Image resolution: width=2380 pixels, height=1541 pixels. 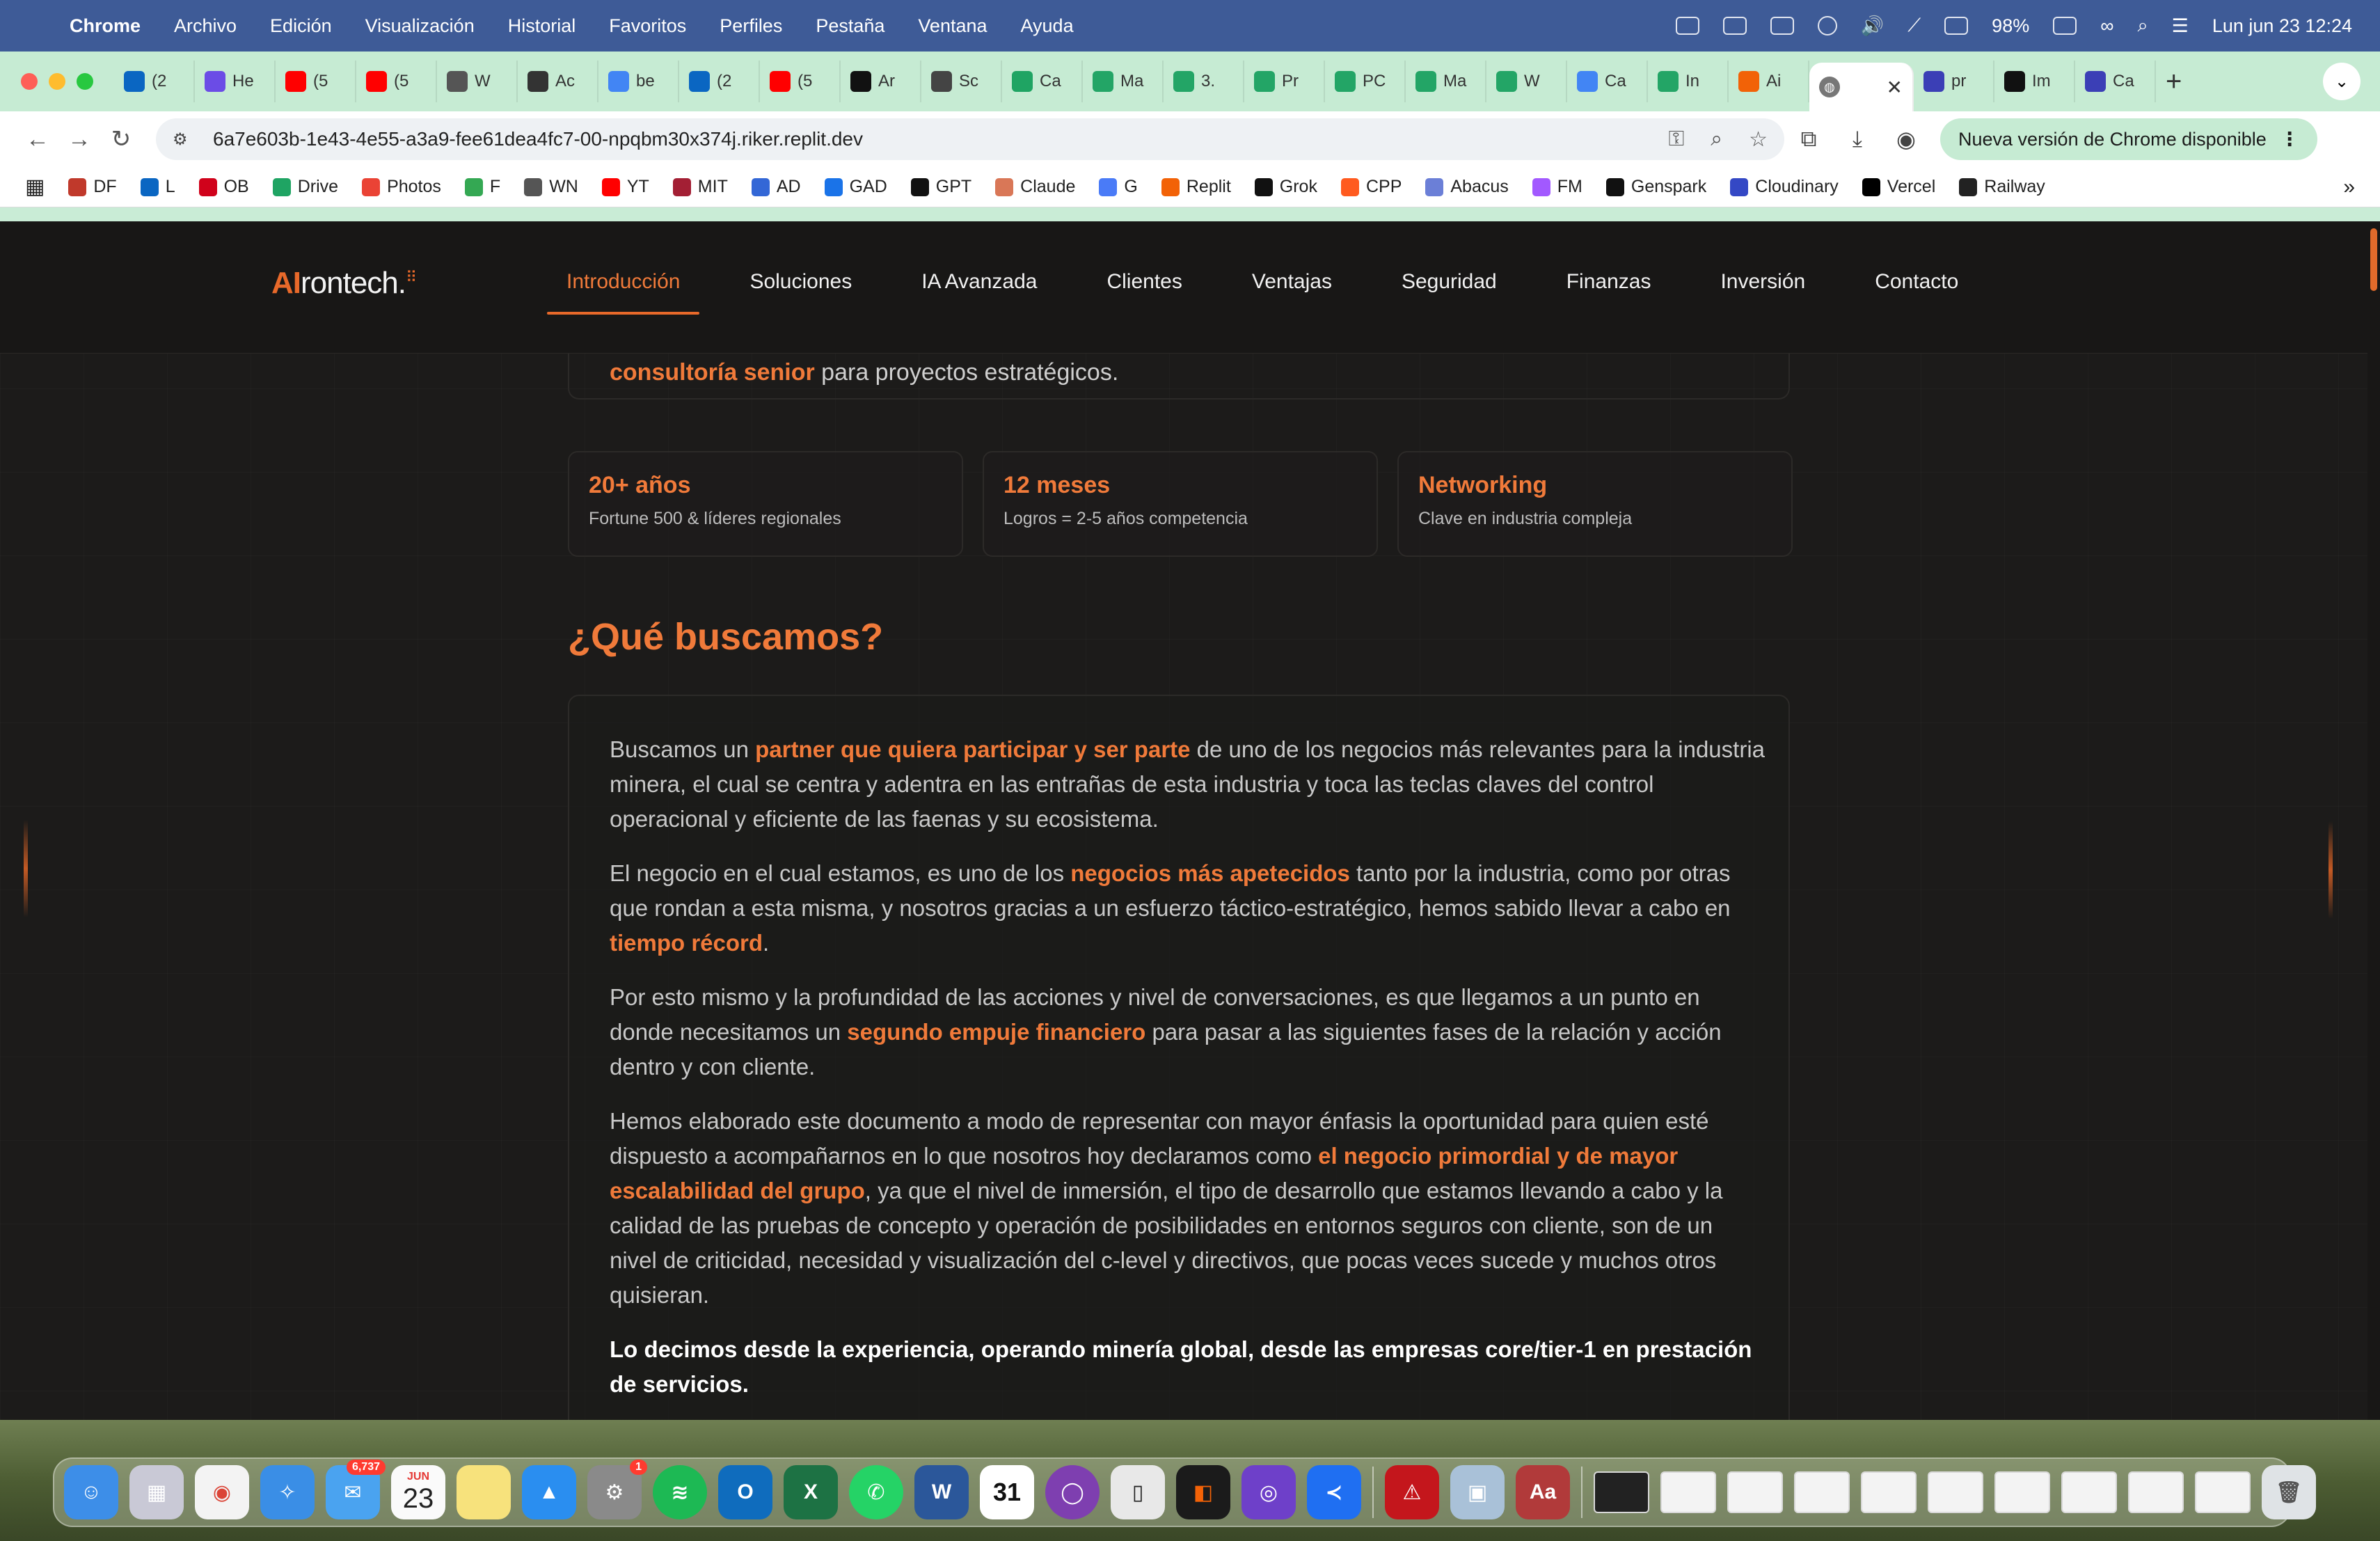 I want to click on tab-active: ◍ ✕, so click(x=1862, y=87).